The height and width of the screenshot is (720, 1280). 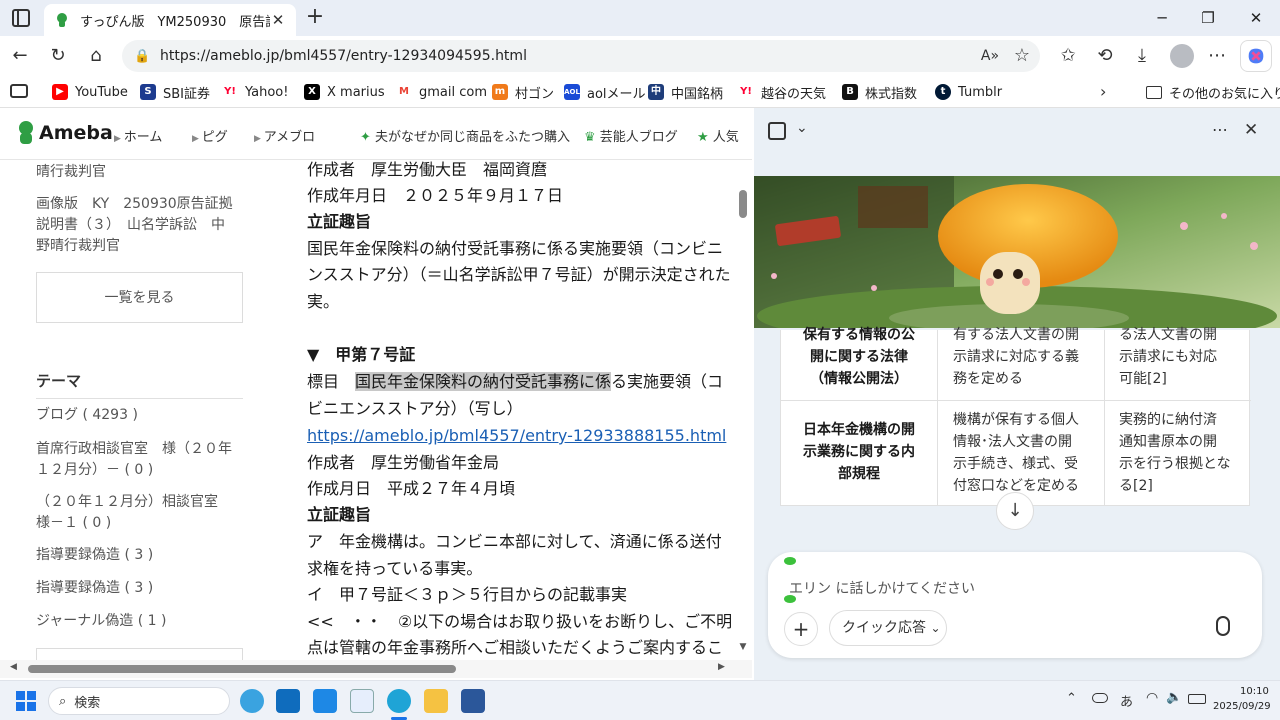 I want to click on outlook-new-icon, so click(x=325, y=701).